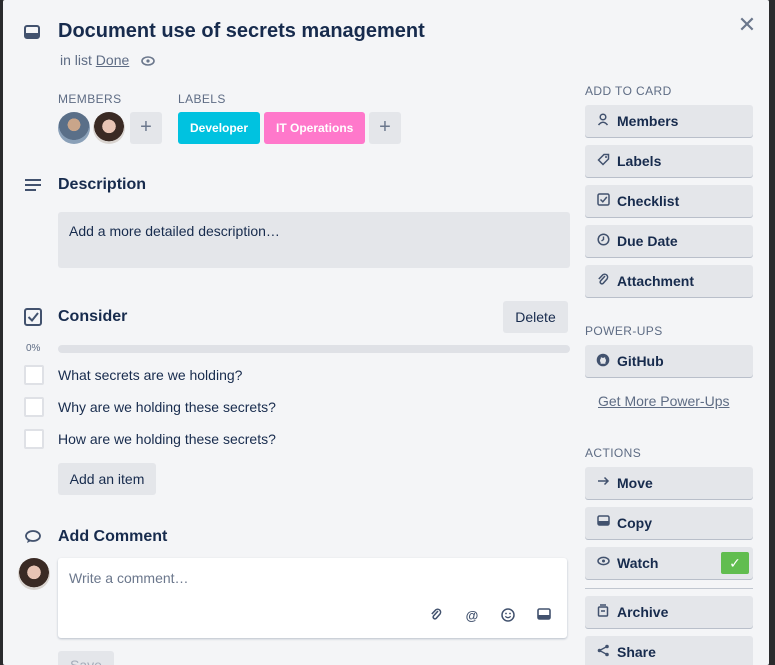 This screenshot has height=665, width=775. I want to click on actions-heading: ACTIONS, so click(613, 453).